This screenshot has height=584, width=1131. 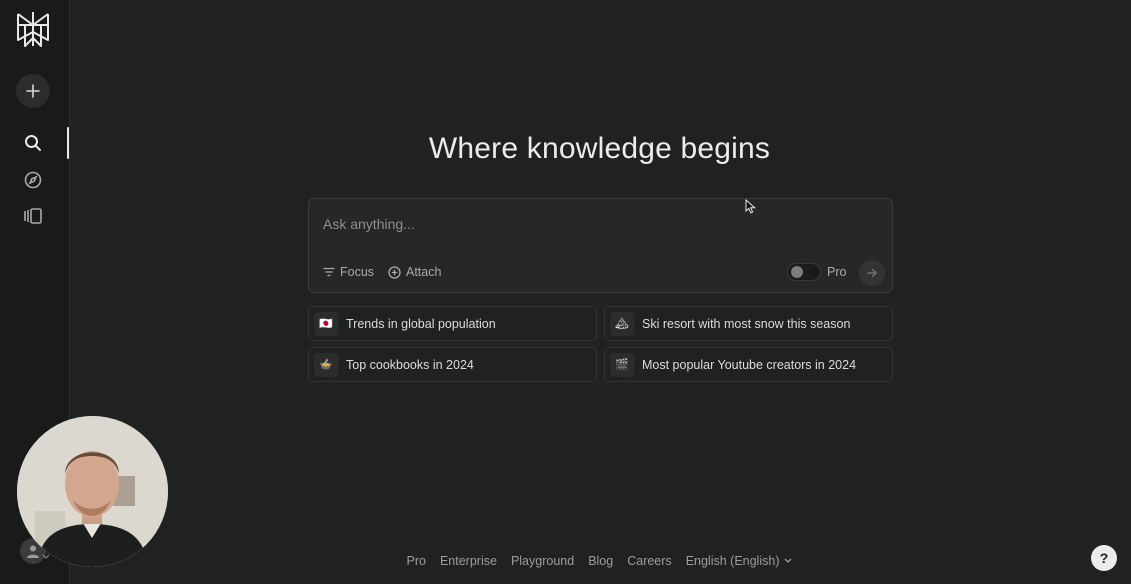 I want to click on presenter-video-icon, so click(x=92, y=491).